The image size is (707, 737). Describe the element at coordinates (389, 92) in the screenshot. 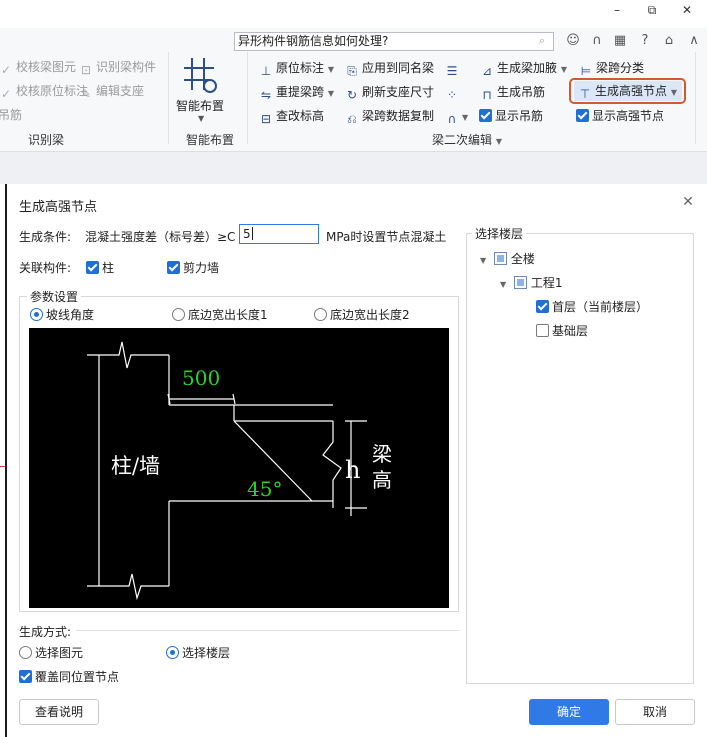

I see `ribbon-btn-refresh-support: ↻ 刷新支座尺寸` at that location.